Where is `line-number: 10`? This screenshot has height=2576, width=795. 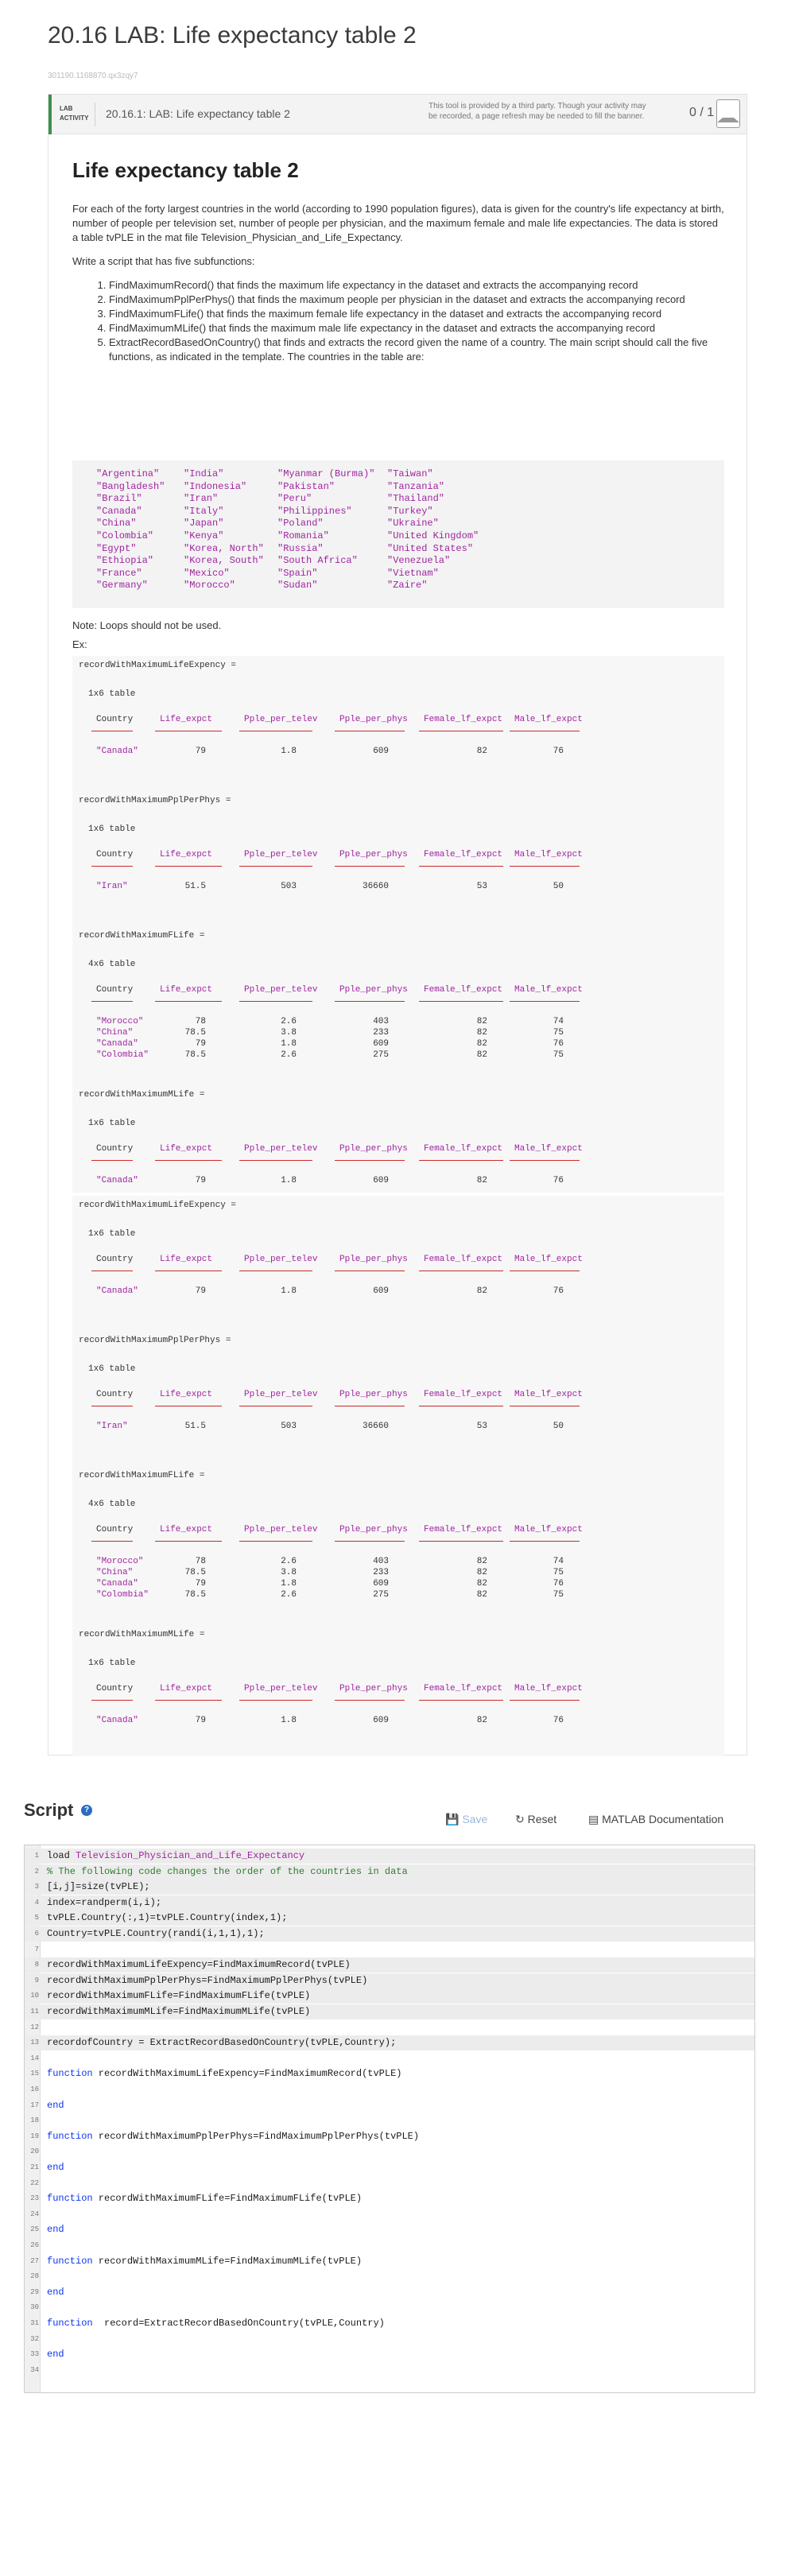 line-number: 10 is located at coordinates (34, 1996).